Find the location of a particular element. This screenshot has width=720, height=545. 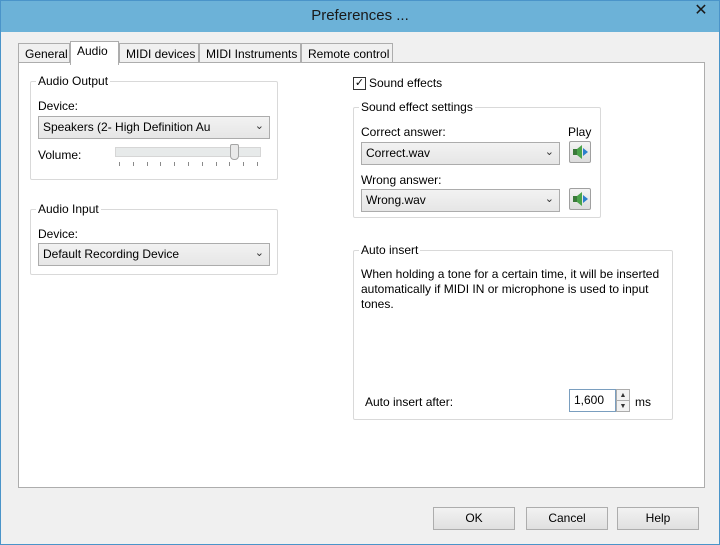

play-wrong-button is located at coordinates (580, 199).